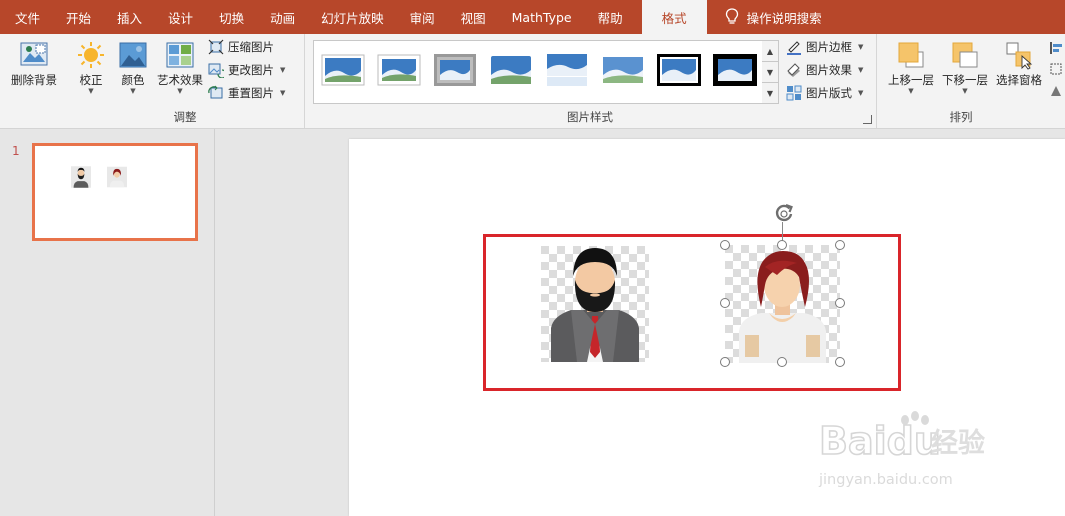 Image resolution: width=1065 pixels, height=516 pixels. What do you see at coordinates (793, 70) in the screenshot?
I see `picture-effects-icon` at bounding box center [793, 70].